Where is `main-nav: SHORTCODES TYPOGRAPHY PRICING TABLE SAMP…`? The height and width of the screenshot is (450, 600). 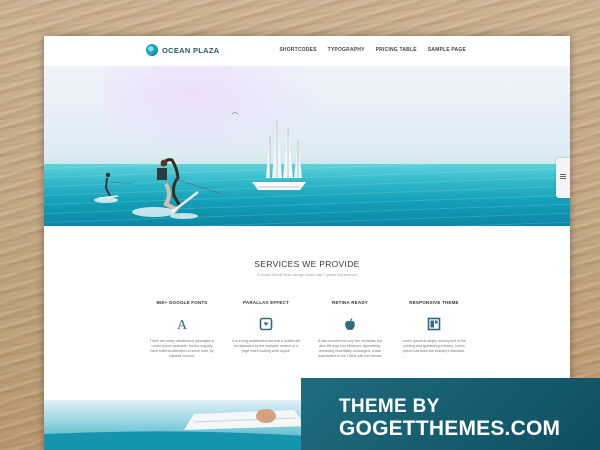 main-nav: SHORTCODES TYPOGRAPHY PRICING TABLE SAMP… is located at coordinates (372, 50).